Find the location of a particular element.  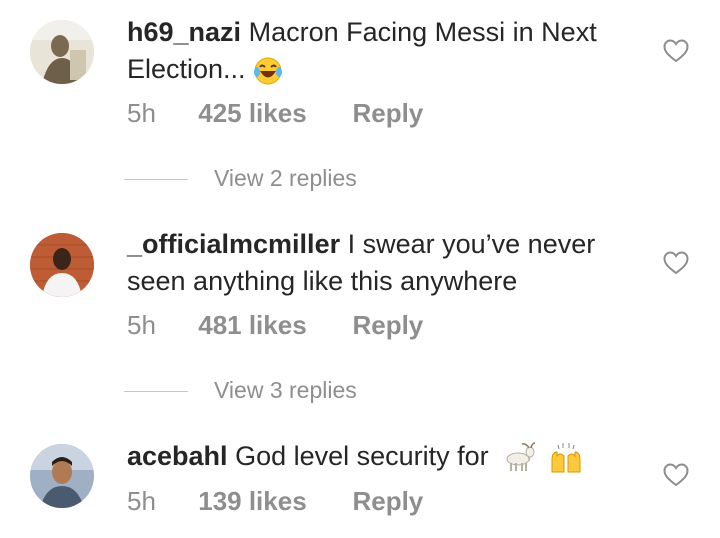

comment-text: acebahl God level security for is located at coordinates (377, 456).